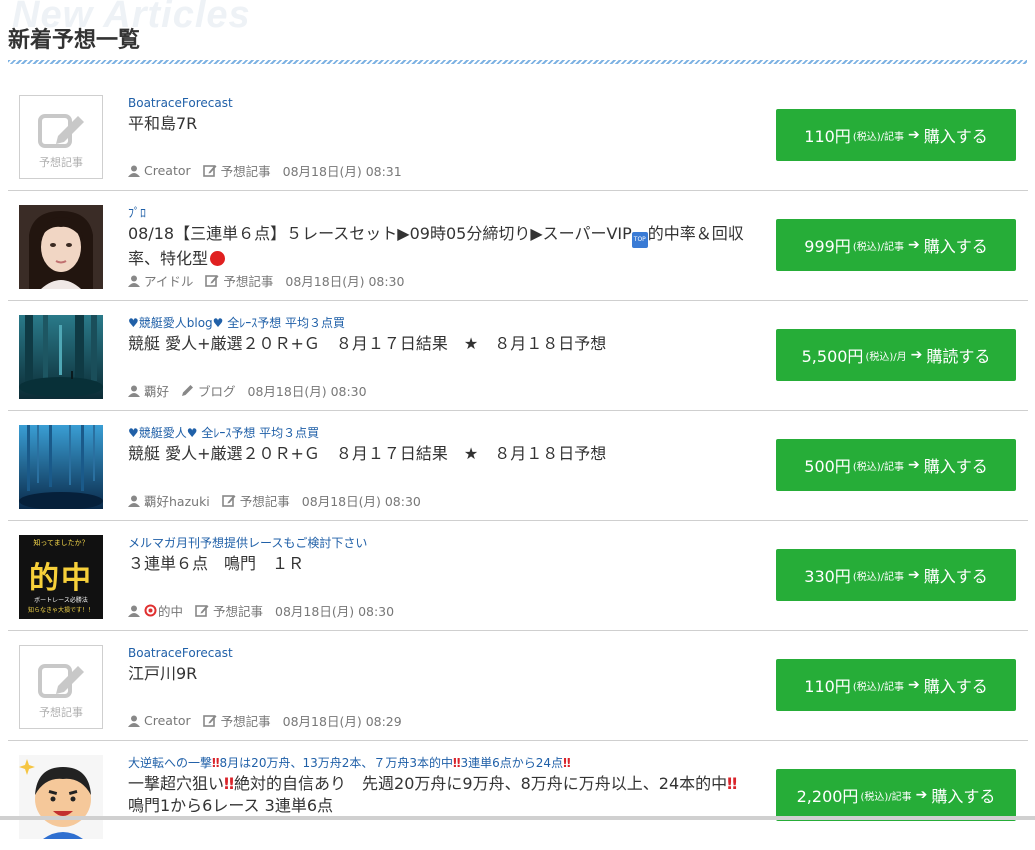 The width and height of the screenshot is (1035, 850). What do you see at coordinates (443, 564) in the screenshot?
I see `article-title: ３連単６点 鳴門 １Ｒ` at bounding box center [443, 564].